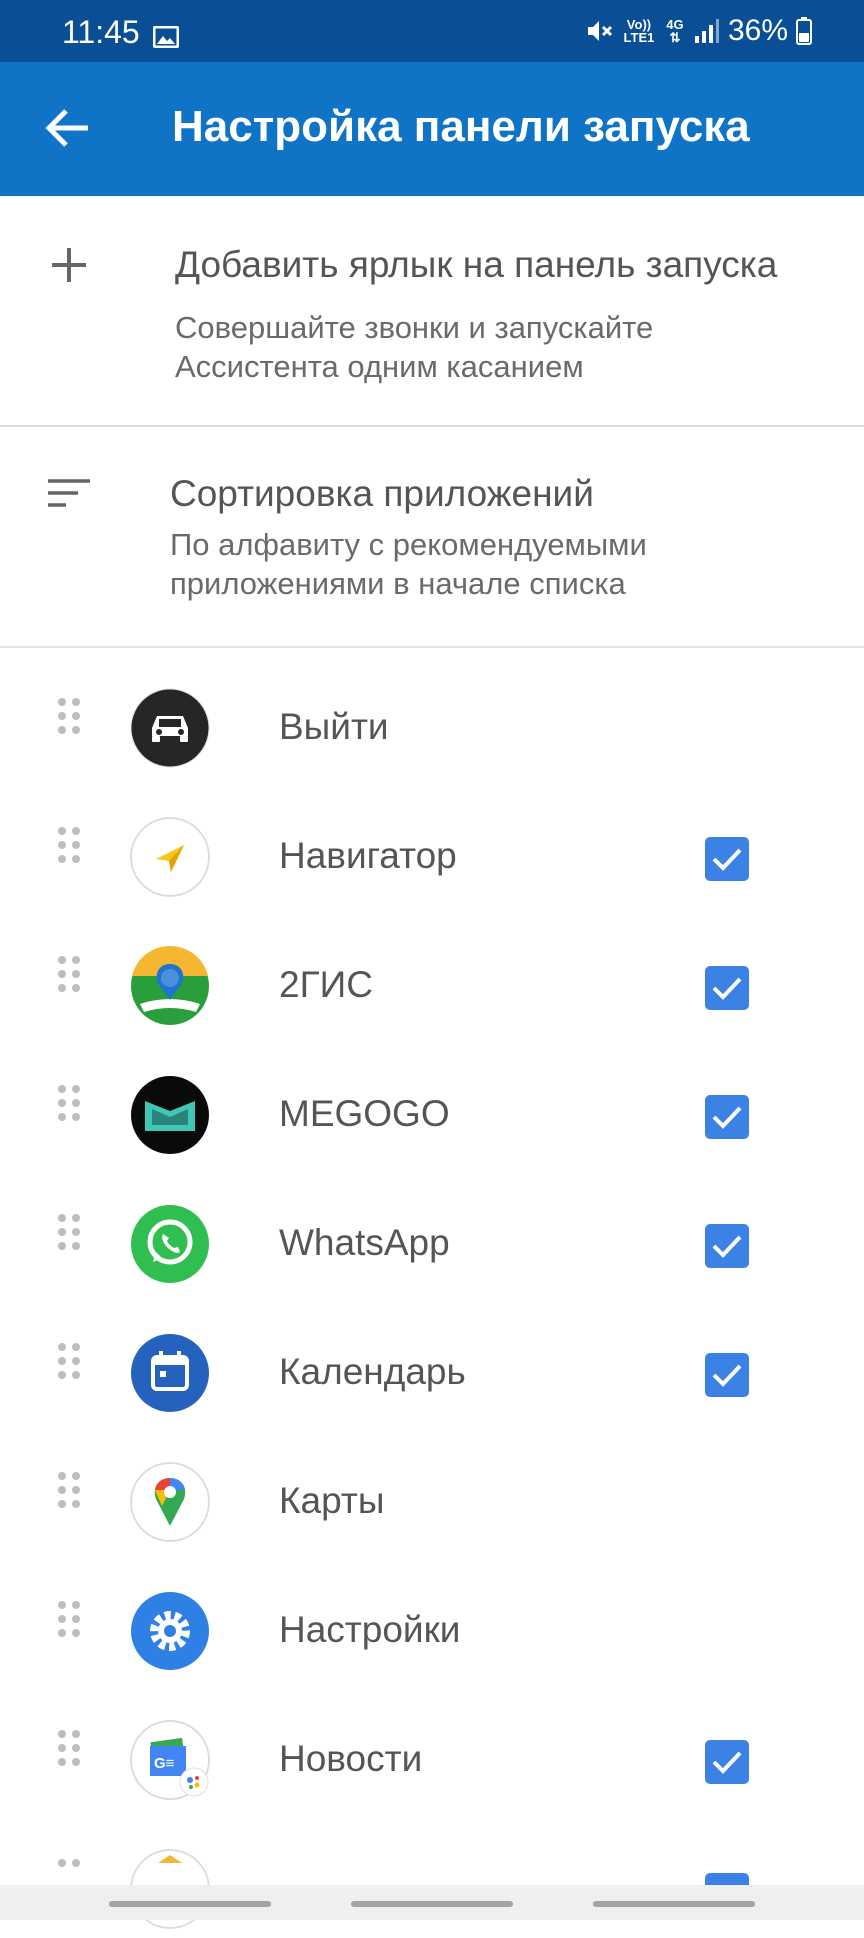 This screenshot has width=864, height=1938. I want to click on signal-icon, so click(706, 31).